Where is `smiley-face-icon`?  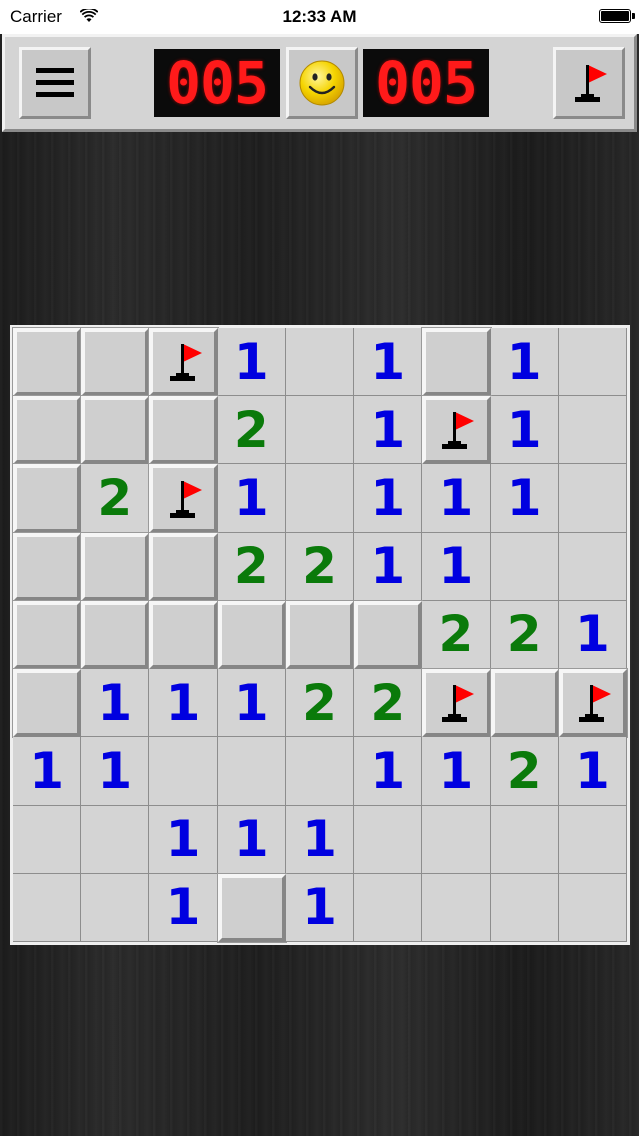
smiley-face-icon is located at coordinates (322, 83).